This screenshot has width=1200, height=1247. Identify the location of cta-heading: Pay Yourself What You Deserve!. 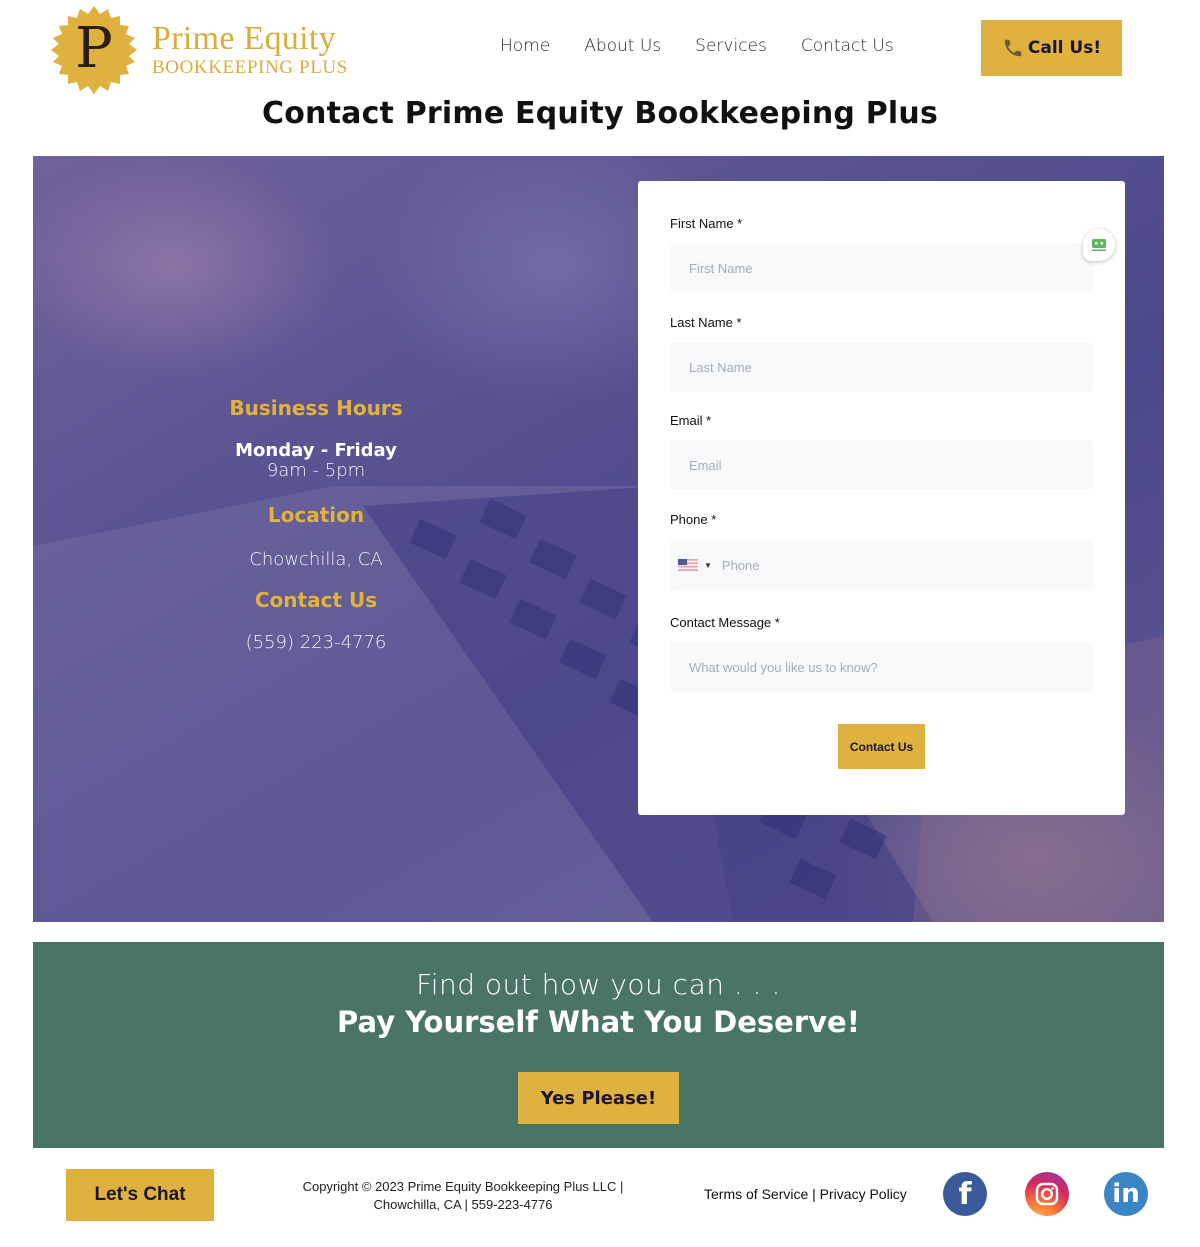
(598, 1022).